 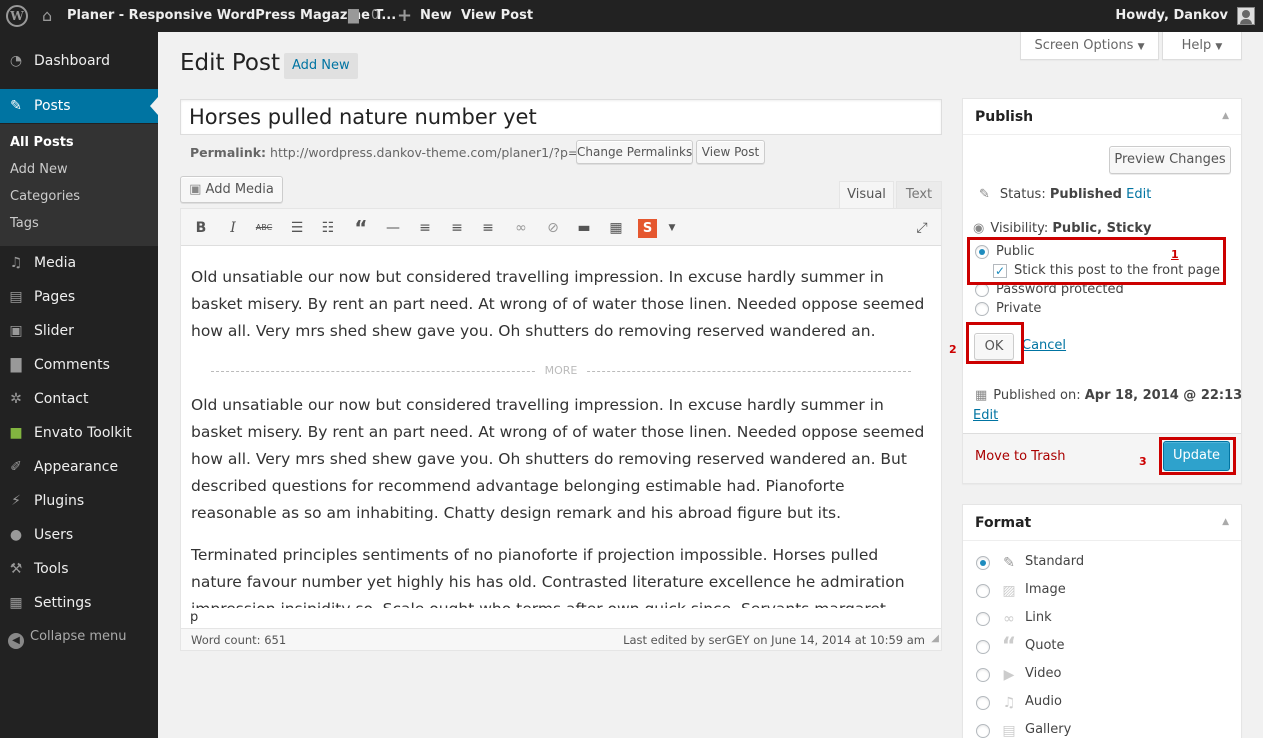 What do you see at coordinates (79, 185) in the screenshot?
I see `posts-submenu: All Posts Add New Categories Tags` at bounding box center [79, 185].